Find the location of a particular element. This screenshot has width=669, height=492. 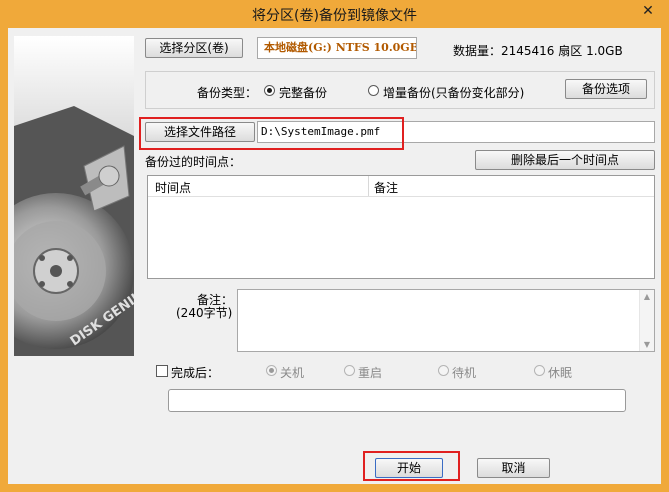

restart-label: 重启 is located at coordinates (370, 372).